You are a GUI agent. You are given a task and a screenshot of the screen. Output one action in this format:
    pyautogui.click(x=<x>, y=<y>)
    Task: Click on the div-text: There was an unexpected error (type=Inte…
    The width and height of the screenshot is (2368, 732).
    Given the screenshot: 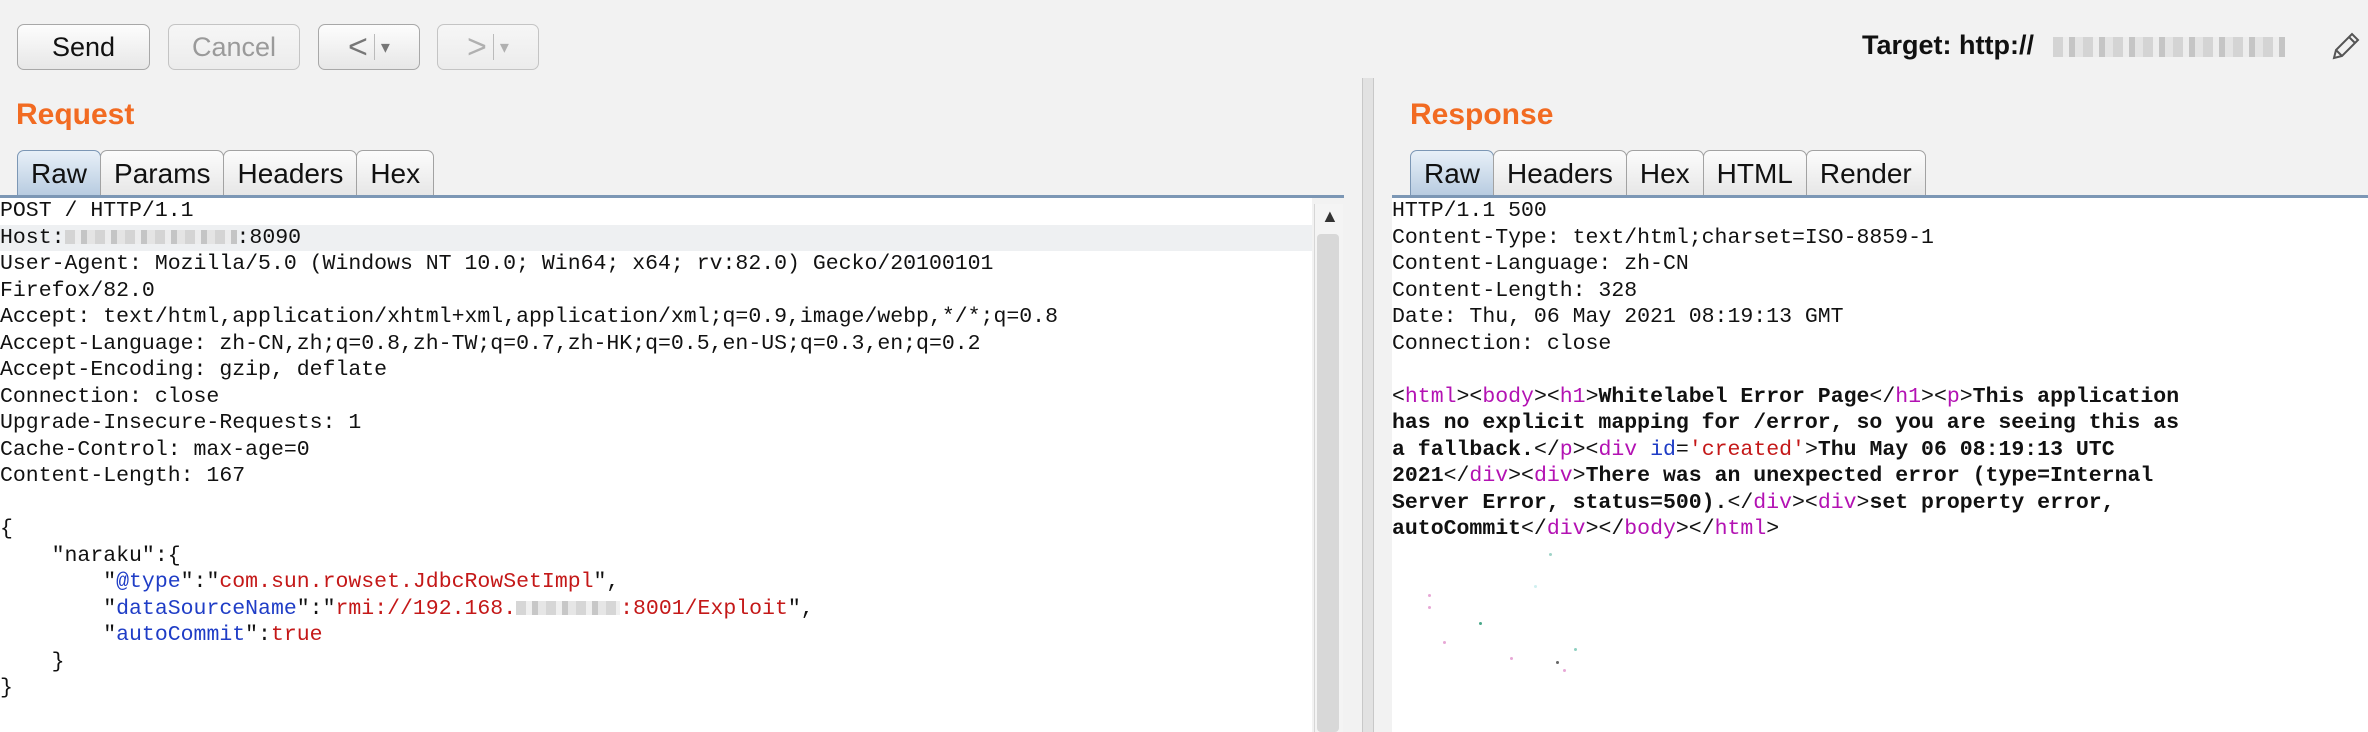 What is the action you would take?
    pyautogui.click(x=1869, y=476)
    